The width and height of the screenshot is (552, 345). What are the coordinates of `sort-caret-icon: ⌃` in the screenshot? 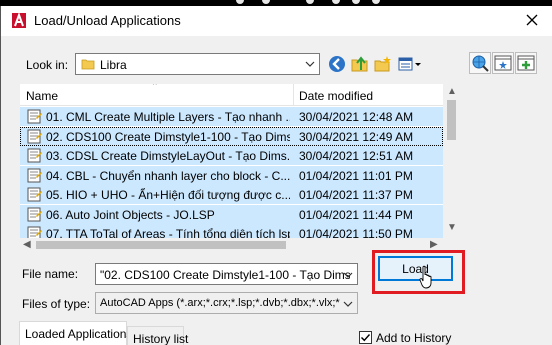 It's located at (155, 87).